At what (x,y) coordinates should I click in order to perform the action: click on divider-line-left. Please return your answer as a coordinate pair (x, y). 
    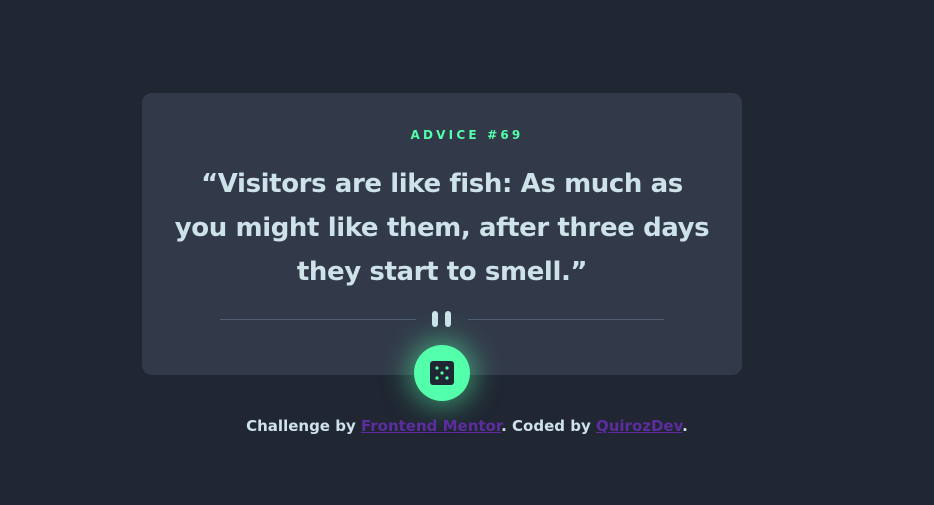
    Looking at the image, I should click on (318, 319).